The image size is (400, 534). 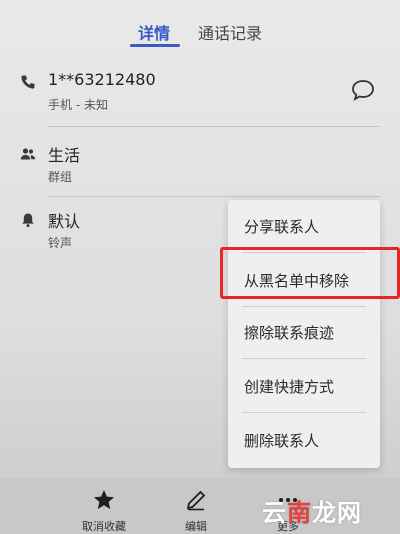 I want to click on tab-bar: 详情 通话记录, so click(x=200, y=31).